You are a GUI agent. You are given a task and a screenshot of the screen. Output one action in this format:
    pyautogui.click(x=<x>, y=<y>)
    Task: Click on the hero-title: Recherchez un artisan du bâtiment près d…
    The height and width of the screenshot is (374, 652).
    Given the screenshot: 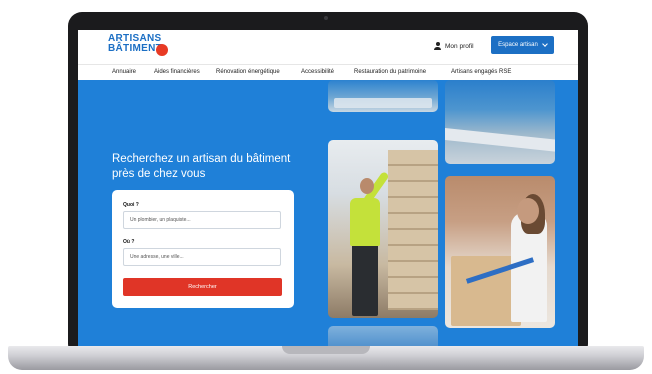 What is the action you would take?
    pyautogui.click(x=201, y=166)
    